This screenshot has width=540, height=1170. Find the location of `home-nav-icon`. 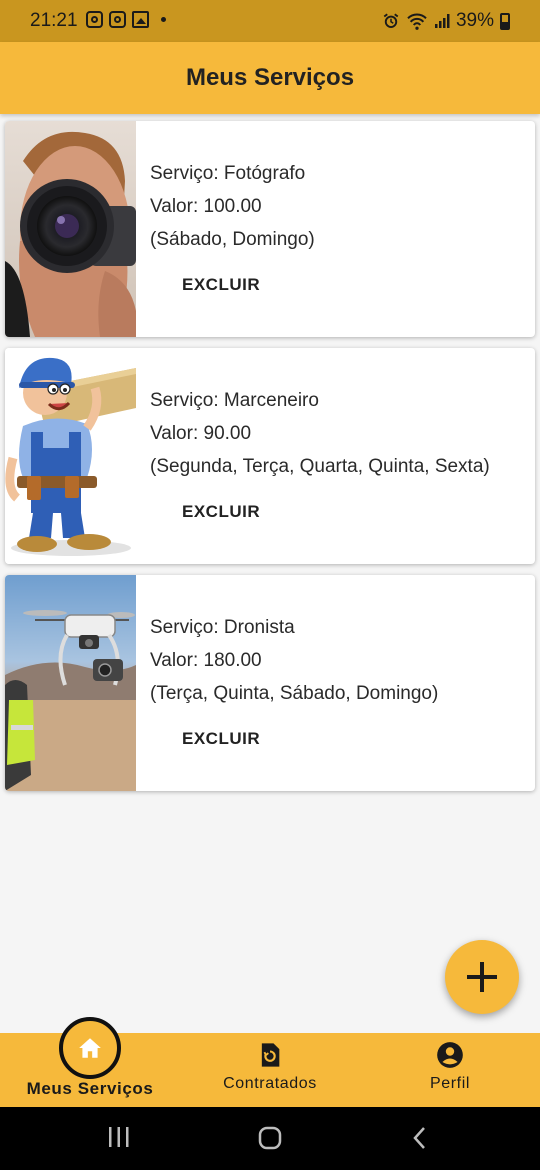

home-nav-icon is located at coordinates (270, 1138).